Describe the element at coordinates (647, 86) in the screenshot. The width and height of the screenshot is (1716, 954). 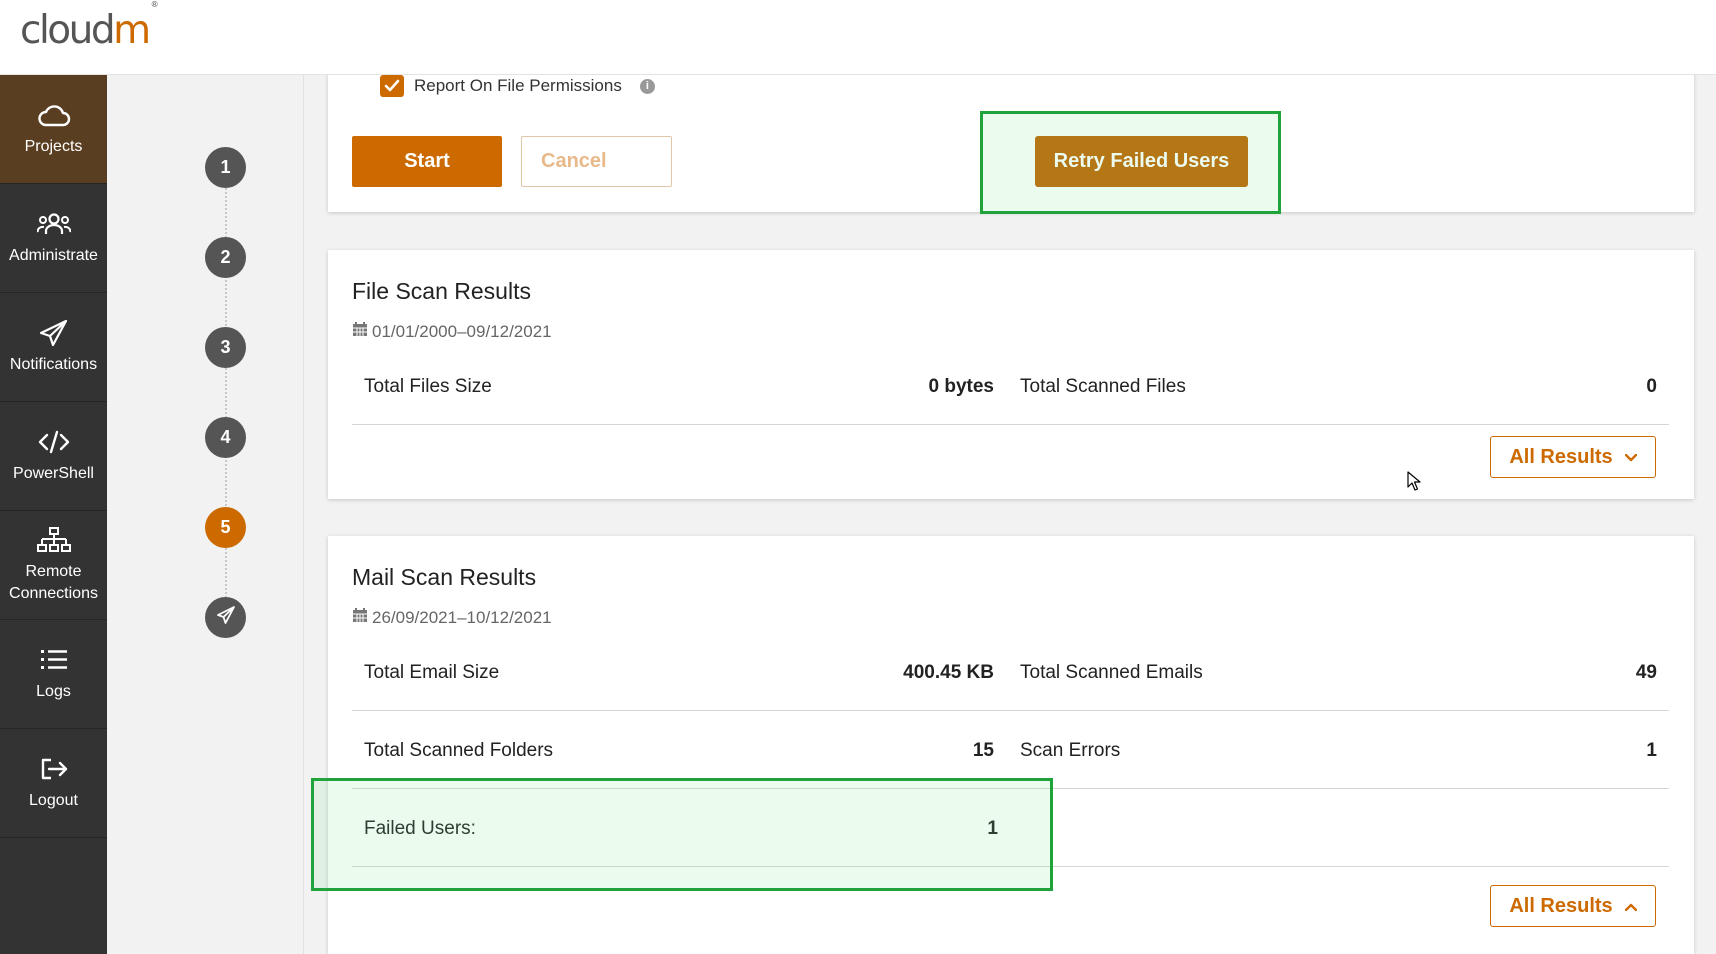
I see `info-icon: i` at that location.